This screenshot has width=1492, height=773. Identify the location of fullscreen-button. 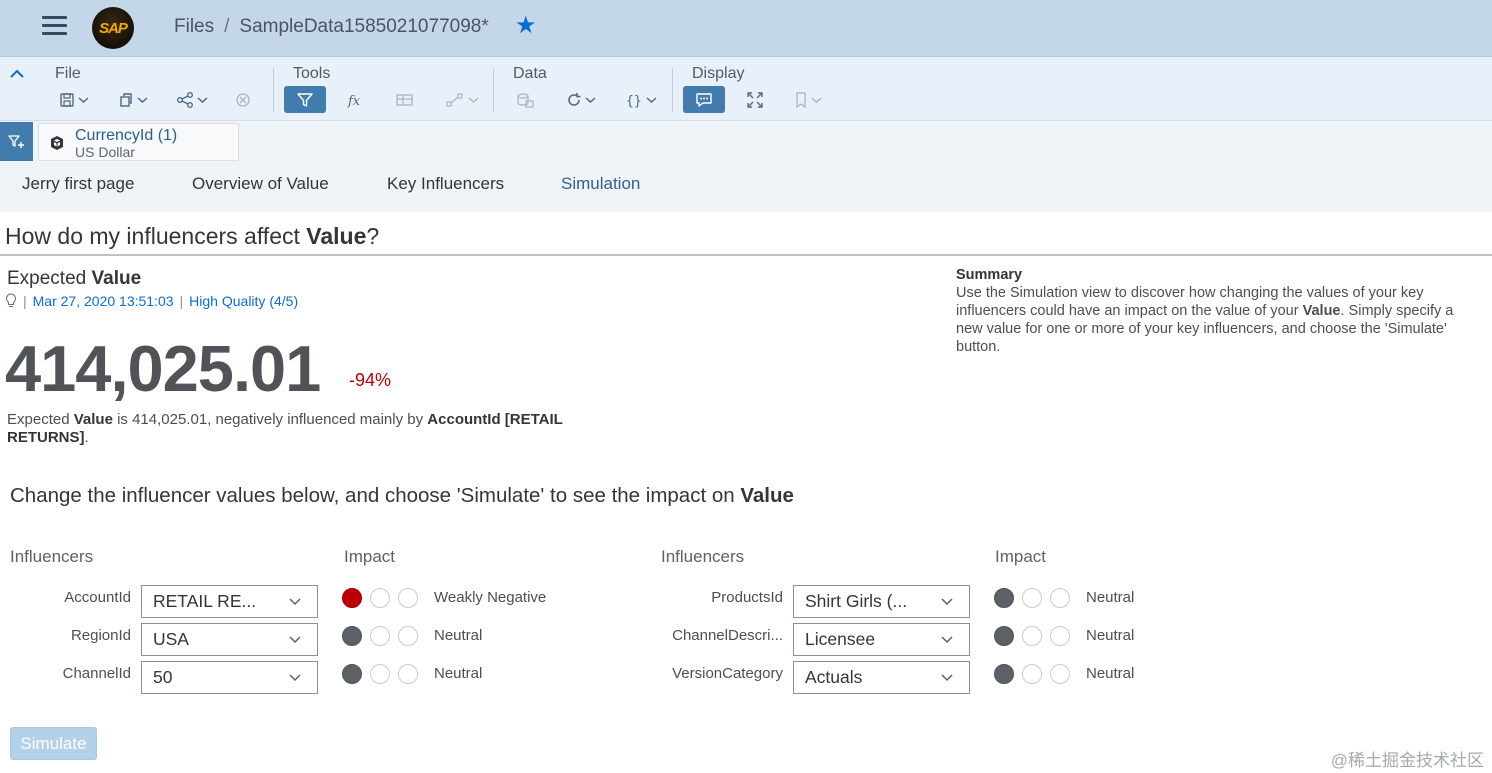
(755, 99).